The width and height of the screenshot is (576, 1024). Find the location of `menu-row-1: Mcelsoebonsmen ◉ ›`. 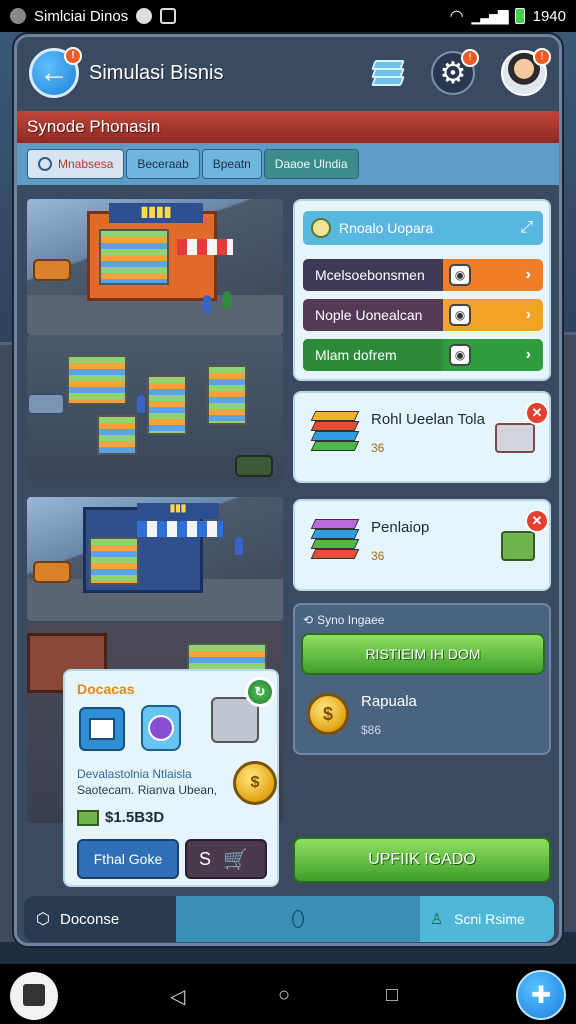

menu-row-1: Mcelsoebonsmen ◉ › is located at coordinates (423, 275).